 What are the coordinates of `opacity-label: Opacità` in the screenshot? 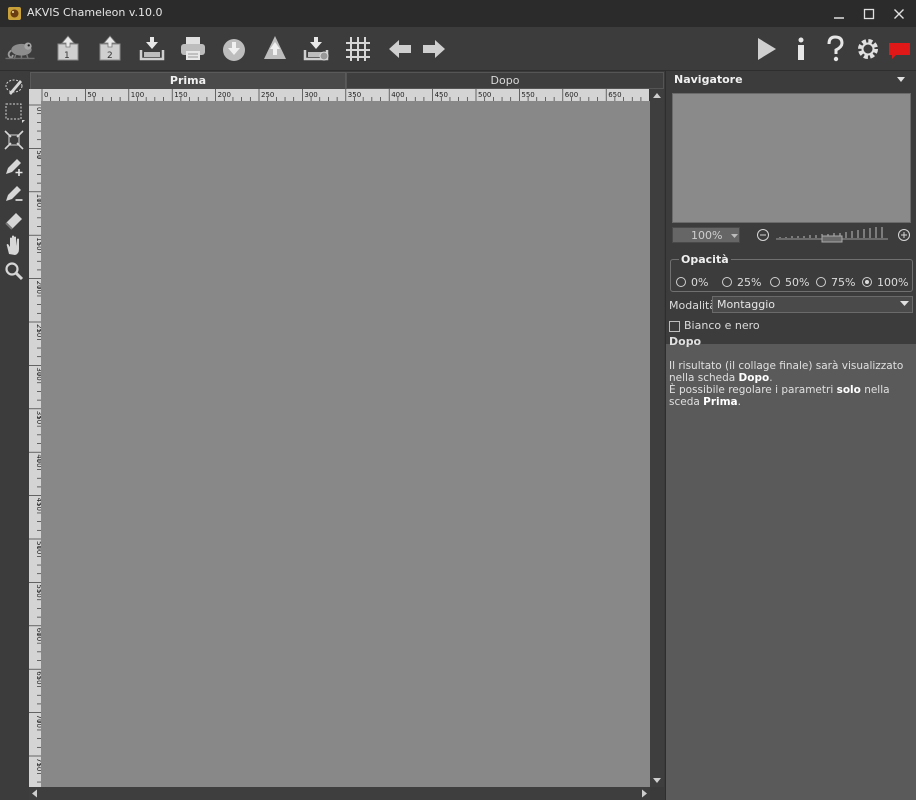 It's located at (705, 259).